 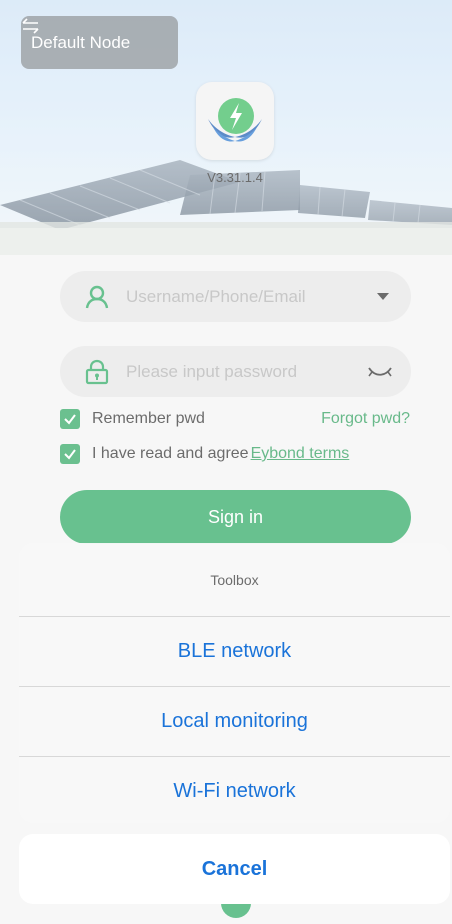 I want to click on local-monitoring-option: Local monitoring, so click(x=234, y=722).